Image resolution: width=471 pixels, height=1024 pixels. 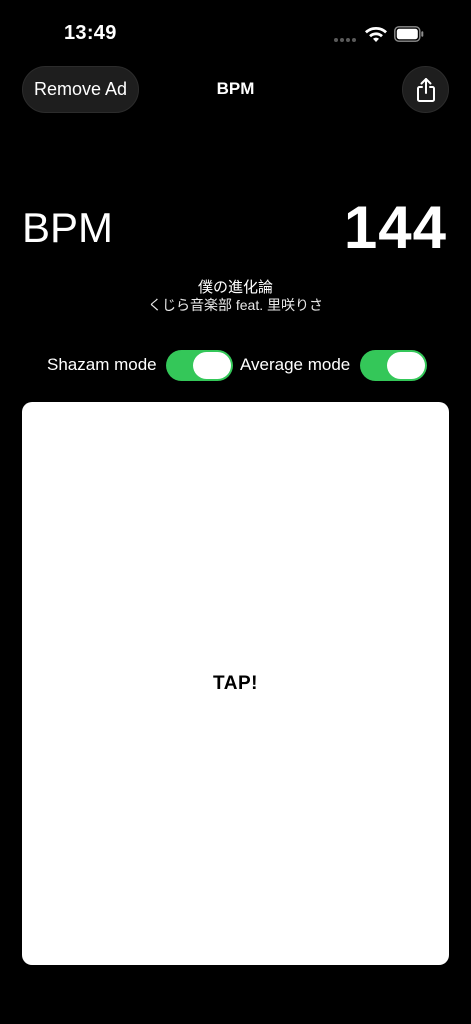 What do you see at coordinates (295, 364) in the screenshot?
I see `average-mode-label: Average mode` at bounding box center [295, 364].